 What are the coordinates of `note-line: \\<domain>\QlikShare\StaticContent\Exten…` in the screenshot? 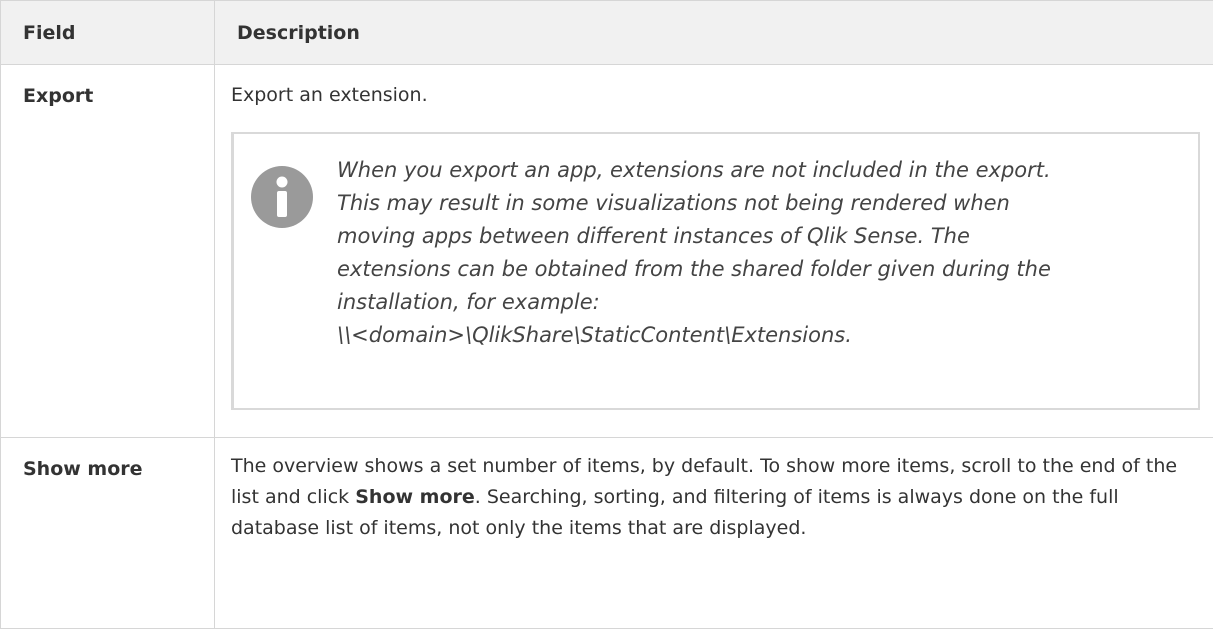 It's located at (757, 335).